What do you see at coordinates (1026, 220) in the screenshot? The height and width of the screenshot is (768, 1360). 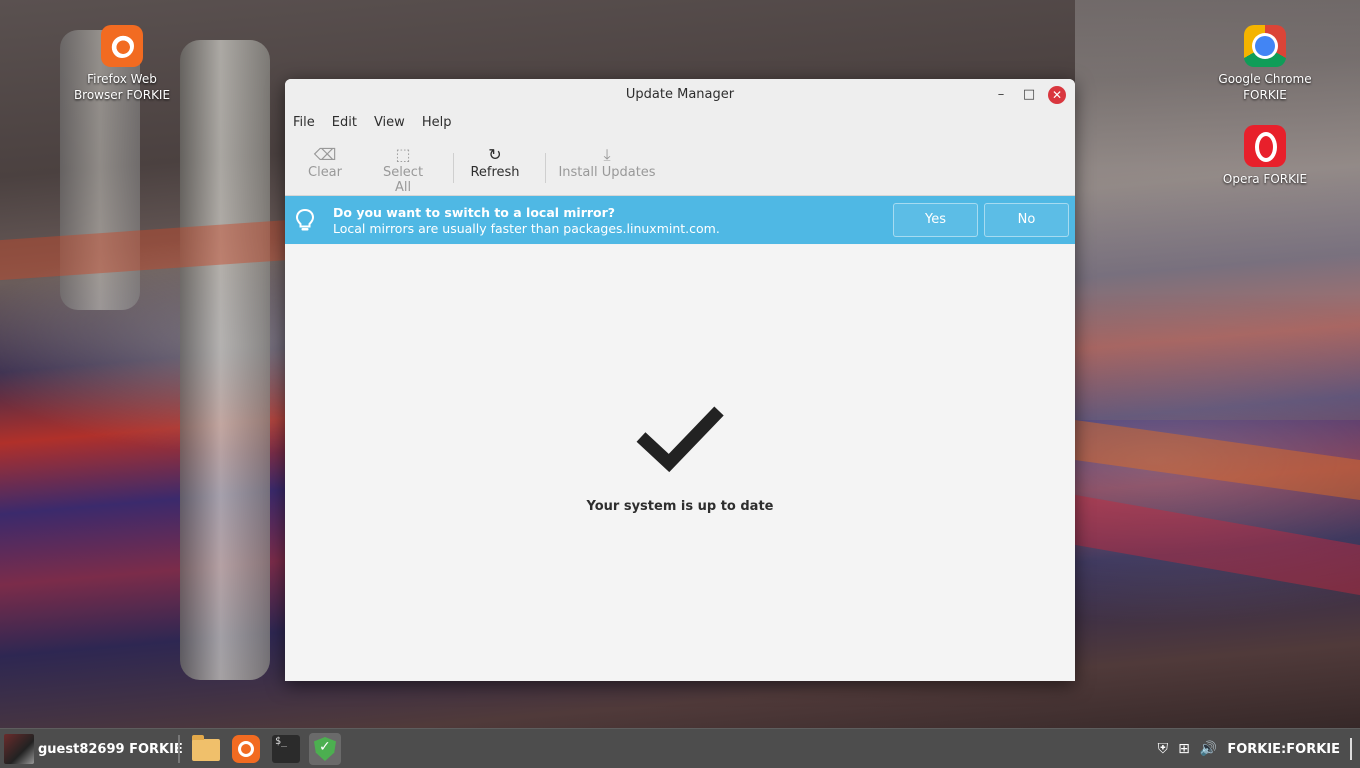 I see `no-button: No` at bounding box center [1026, 220].